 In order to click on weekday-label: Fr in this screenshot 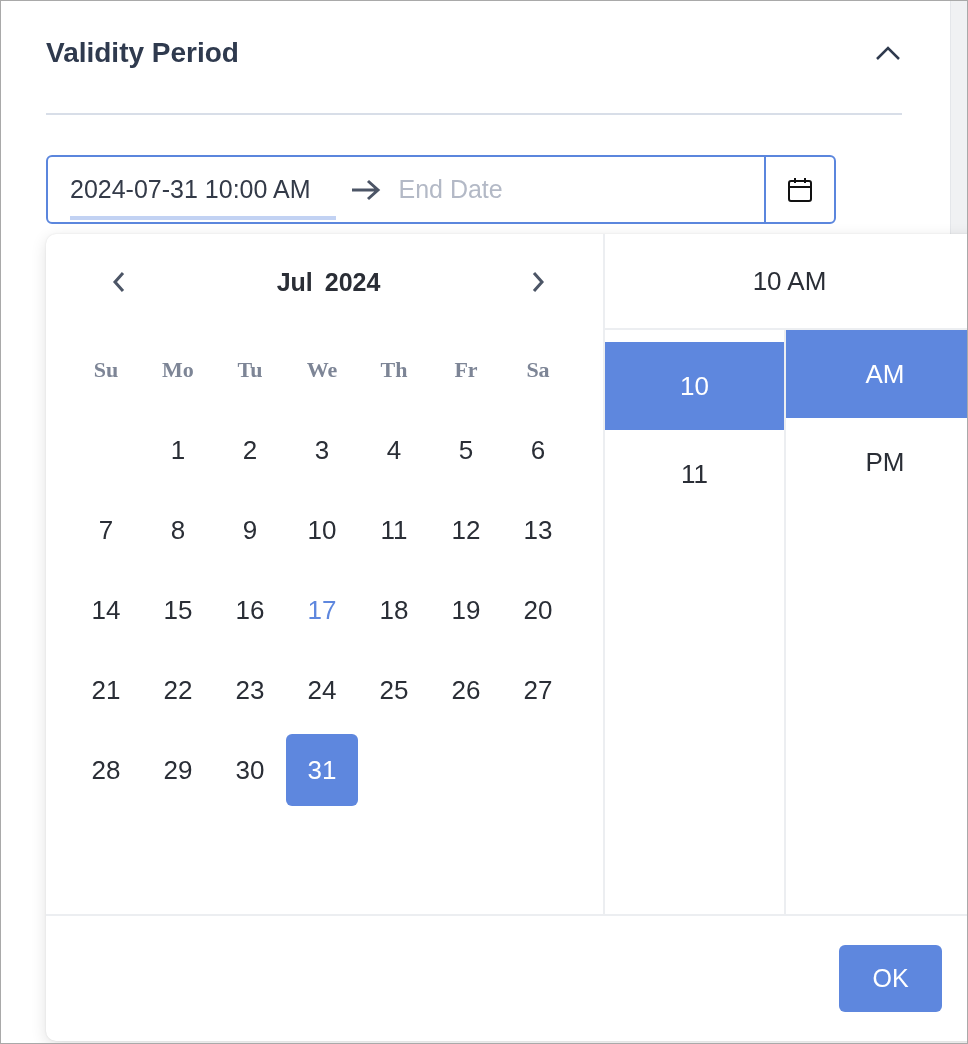, I will do `click(466, 370)`.